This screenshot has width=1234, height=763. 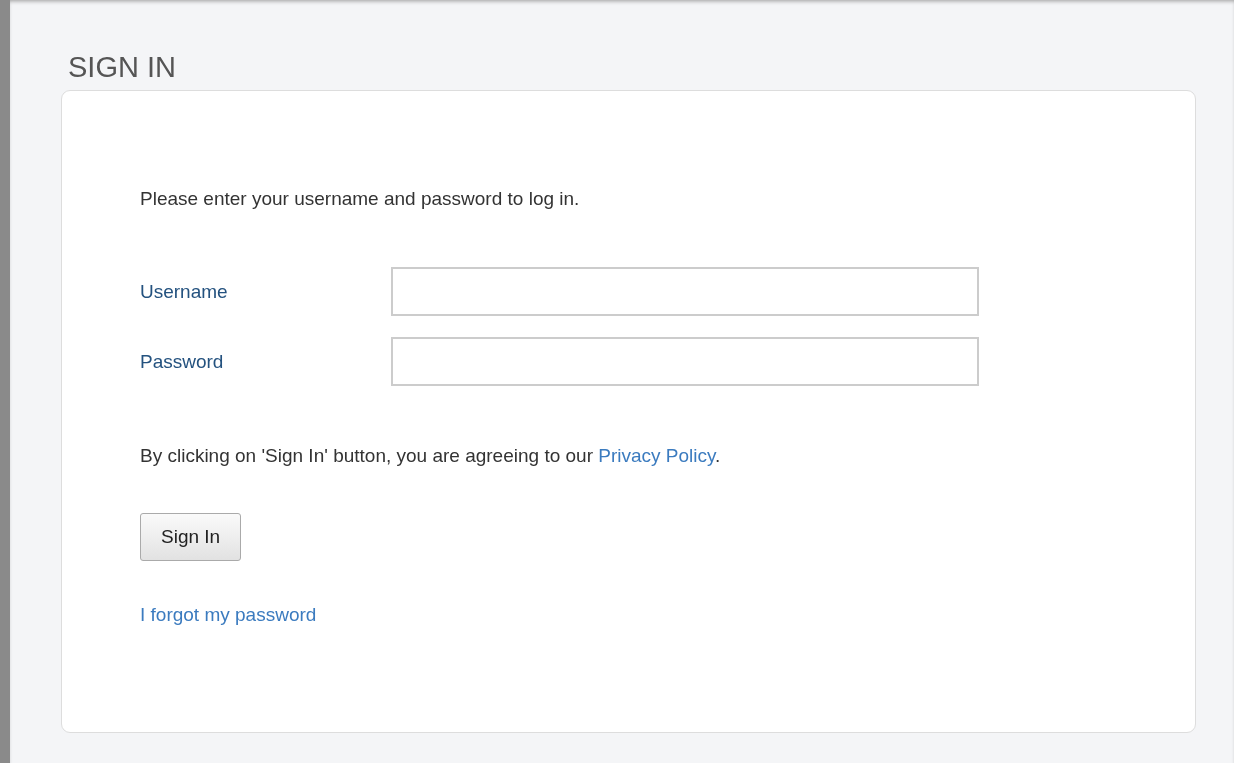 I want to click on page-title: SIGN IN, so click(x=122, y=68).